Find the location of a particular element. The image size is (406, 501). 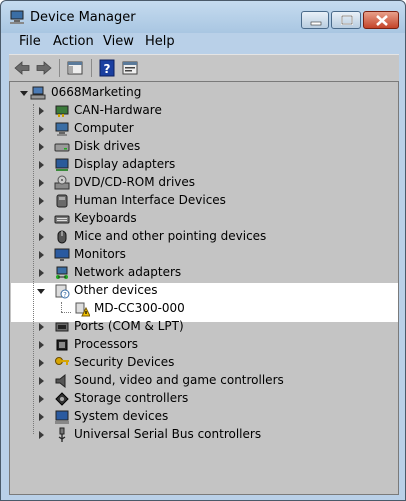

category-label: Display adapters is located at coordinates (125, 164).